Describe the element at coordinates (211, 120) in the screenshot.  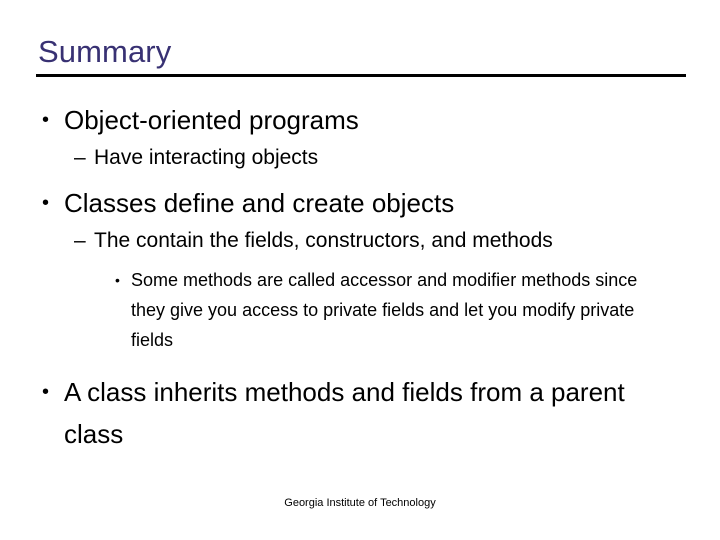
I see `bullet-text: Object-oriented programs` at that location.